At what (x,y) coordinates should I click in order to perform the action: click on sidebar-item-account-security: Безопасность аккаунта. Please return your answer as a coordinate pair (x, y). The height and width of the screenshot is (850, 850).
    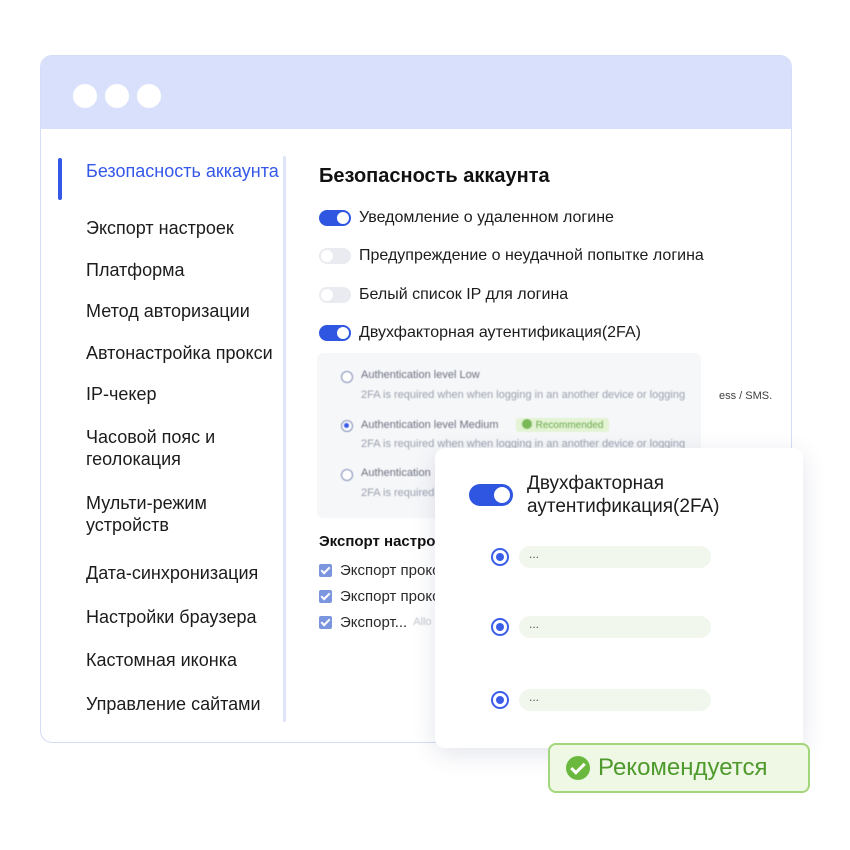
    Looking at the image, I should click on (183, 171).